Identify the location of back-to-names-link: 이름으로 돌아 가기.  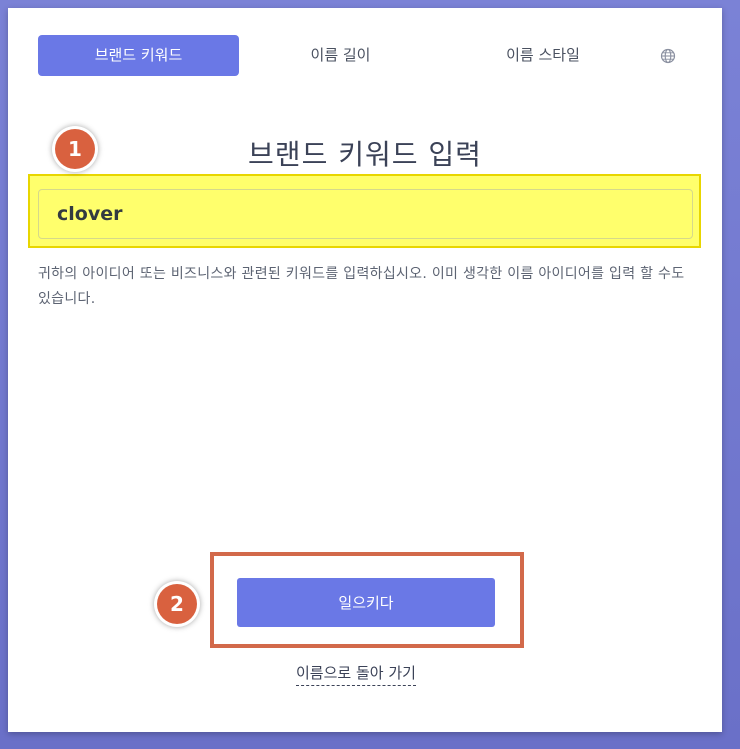
(356, 674).